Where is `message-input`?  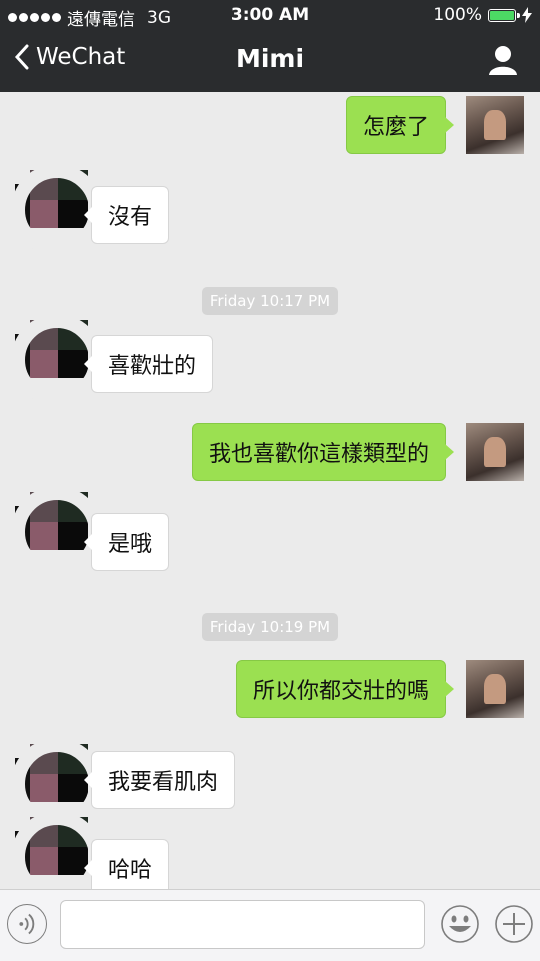
message-input is located at coordinates (242, 924).